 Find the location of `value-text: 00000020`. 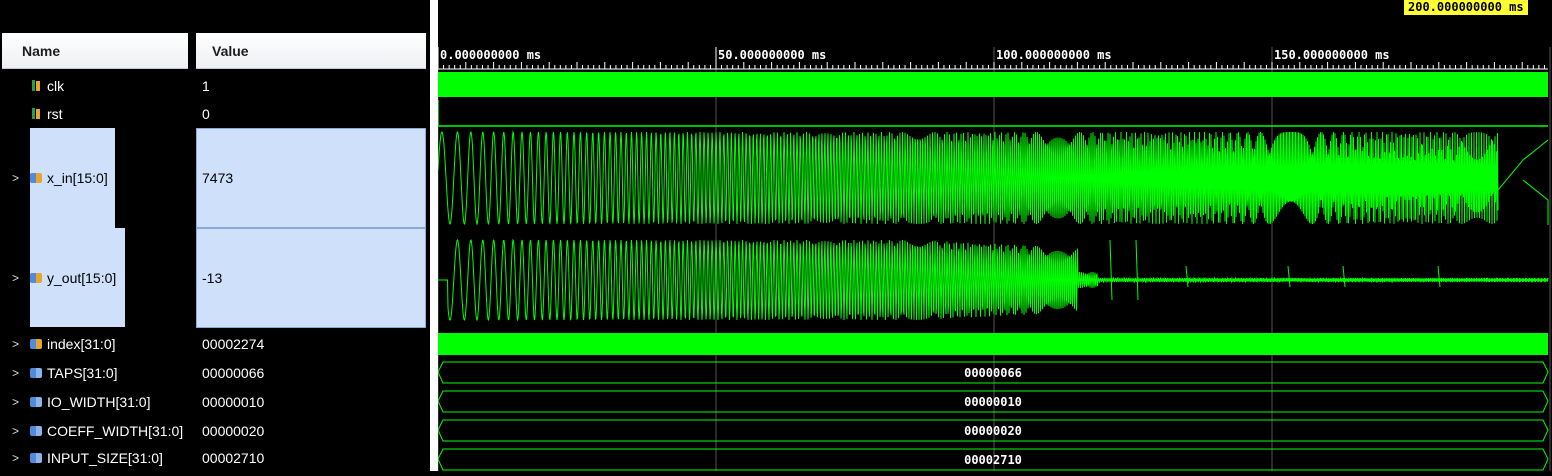

value-text: 00000020 is located at coordinates (233, 430).